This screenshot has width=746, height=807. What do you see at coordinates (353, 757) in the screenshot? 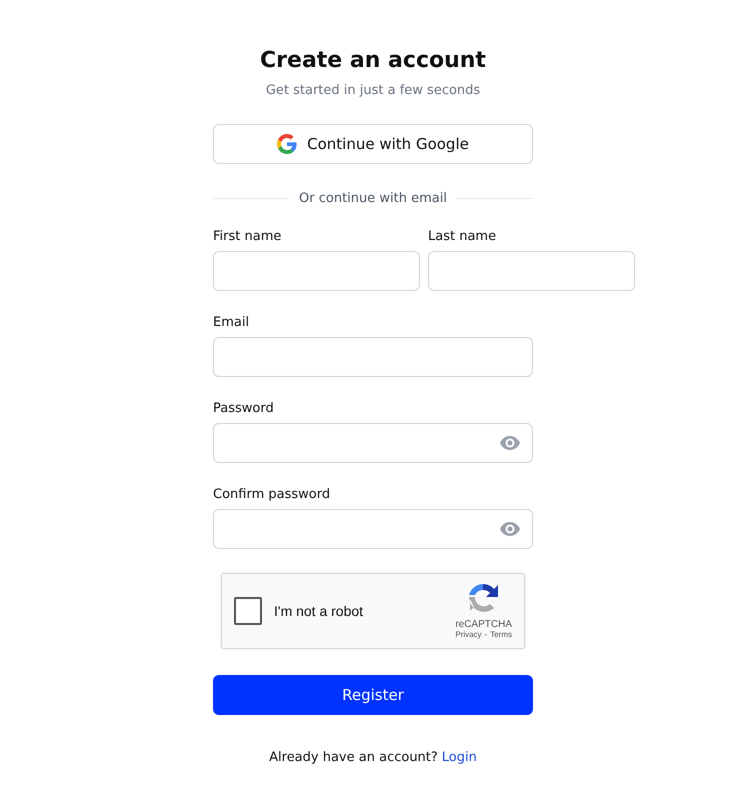
I see `footer-text: Already have an account?` at bounding box center [353, 757].